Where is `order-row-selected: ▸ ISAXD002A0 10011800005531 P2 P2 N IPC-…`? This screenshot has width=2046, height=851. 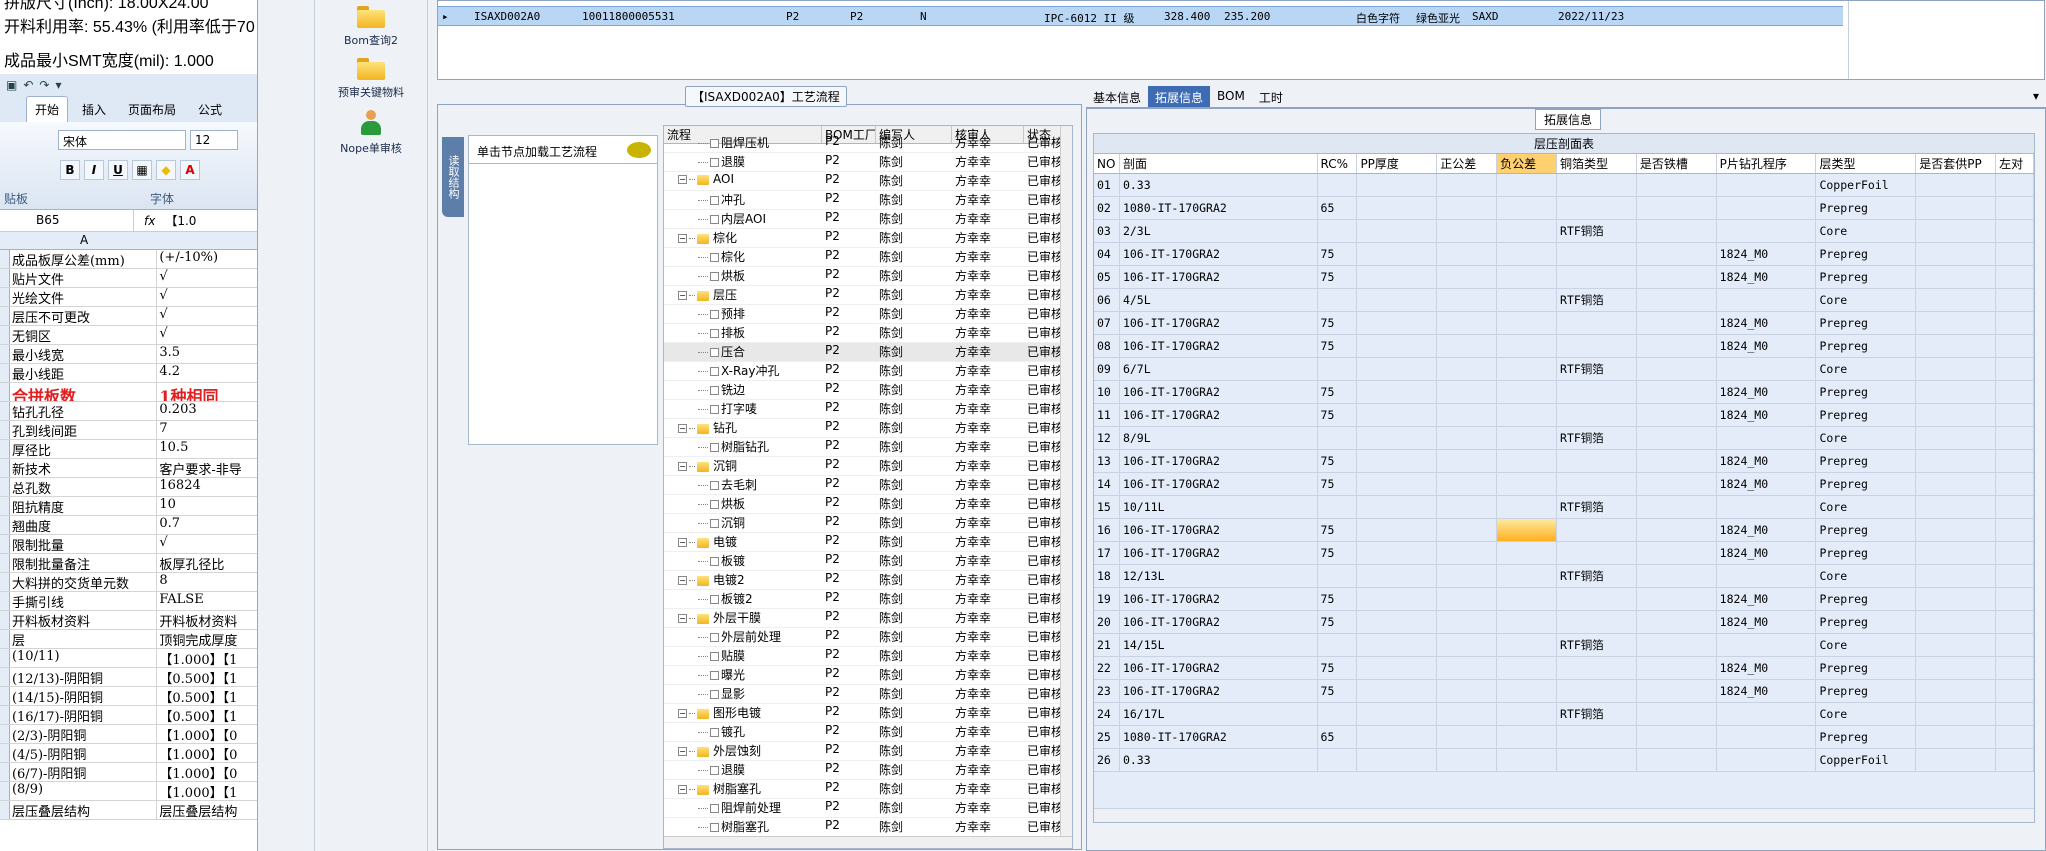
order-row-selected: ▸ ISAXD002A0 10011800005531 P2 P2 N IPC-… is located at coordinates (1140, 16).